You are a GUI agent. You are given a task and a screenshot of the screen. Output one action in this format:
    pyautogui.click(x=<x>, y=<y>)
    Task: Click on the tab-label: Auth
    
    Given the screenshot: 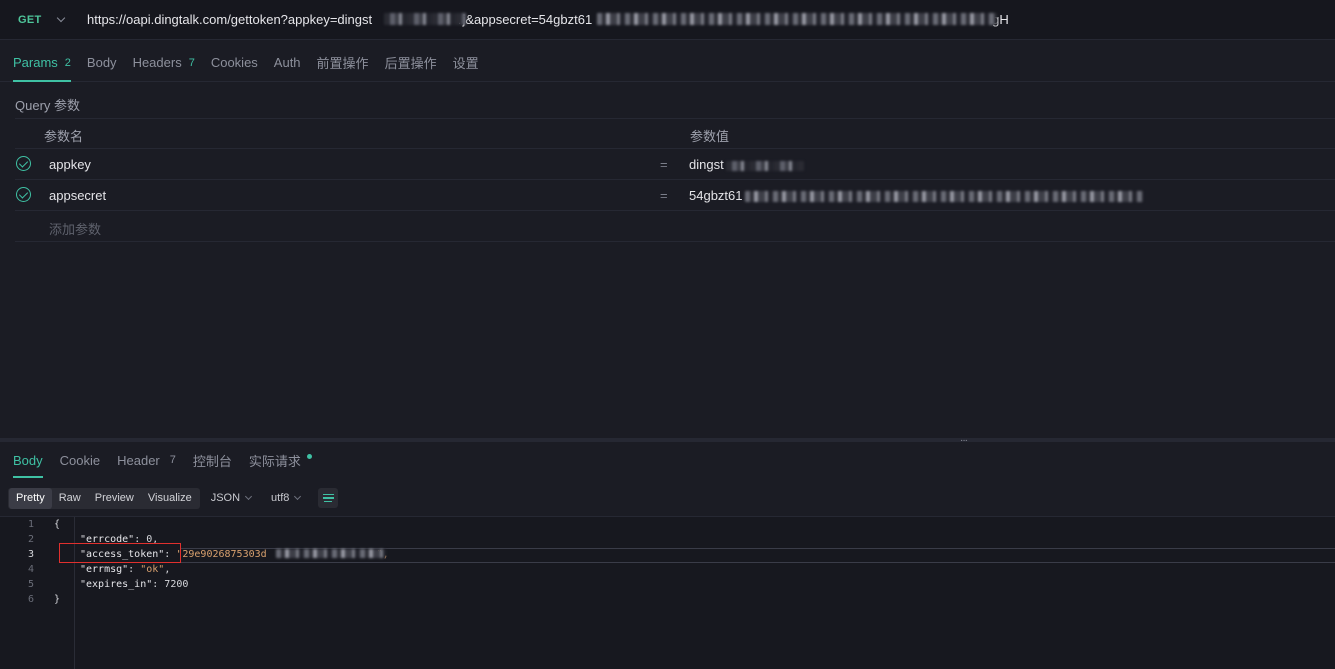 What is the action you would take?
    pyautogui.click(x=287, y=62)
    